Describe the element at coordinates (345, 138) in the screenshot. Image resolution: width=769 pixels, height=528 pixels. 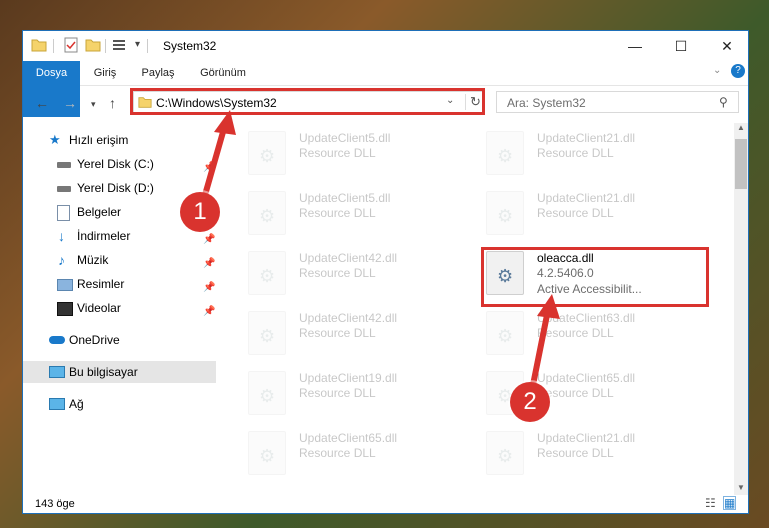
I see `file-name: UpdateClient5.dll` at that location.